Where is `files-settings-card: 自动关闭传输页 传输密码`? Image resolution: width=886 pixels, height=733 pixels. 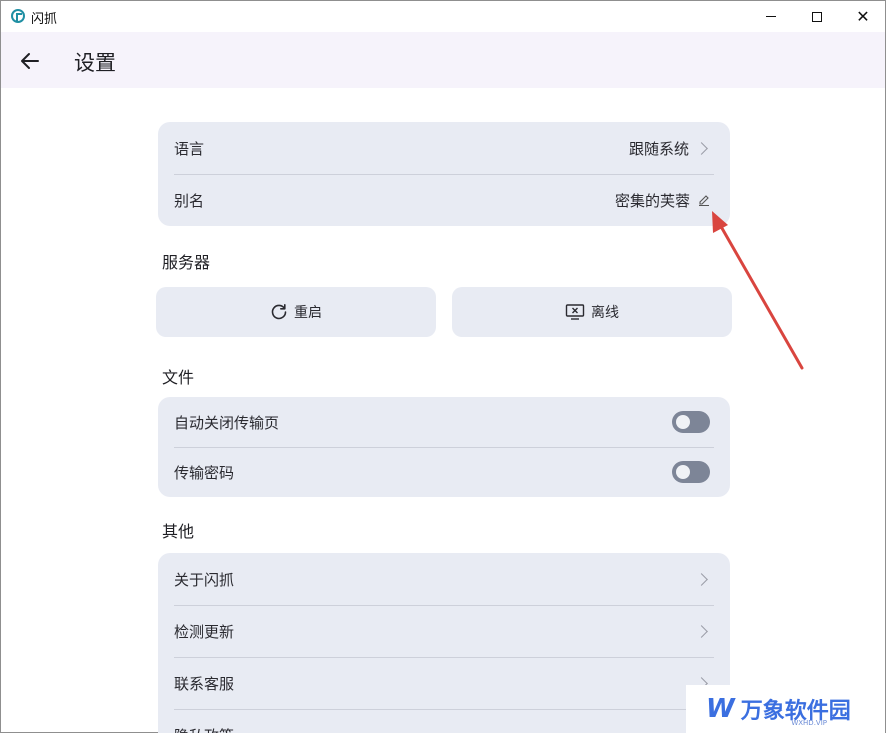
files-settings-card: 自动关闭传输页 传输密码 is located at coordinates (444, 447).